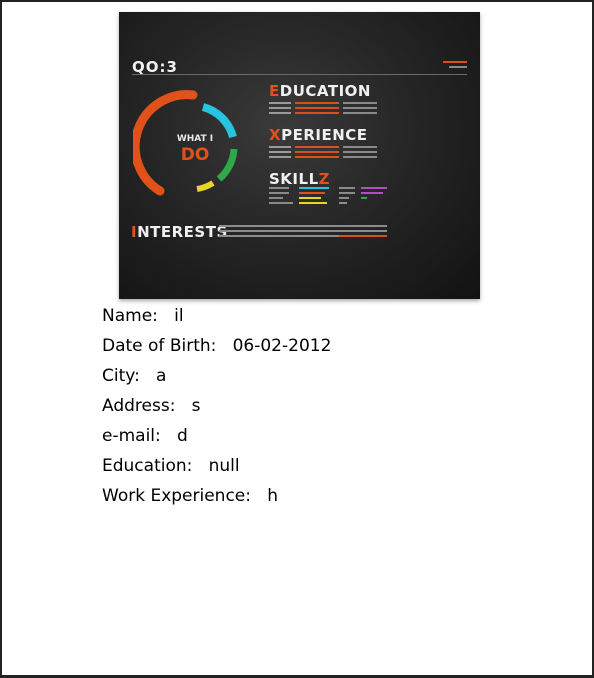  What do you see at coordinates (182, 436) in the screenshot?
I see `profile-field-value: d` at bounding box center [182, 436].